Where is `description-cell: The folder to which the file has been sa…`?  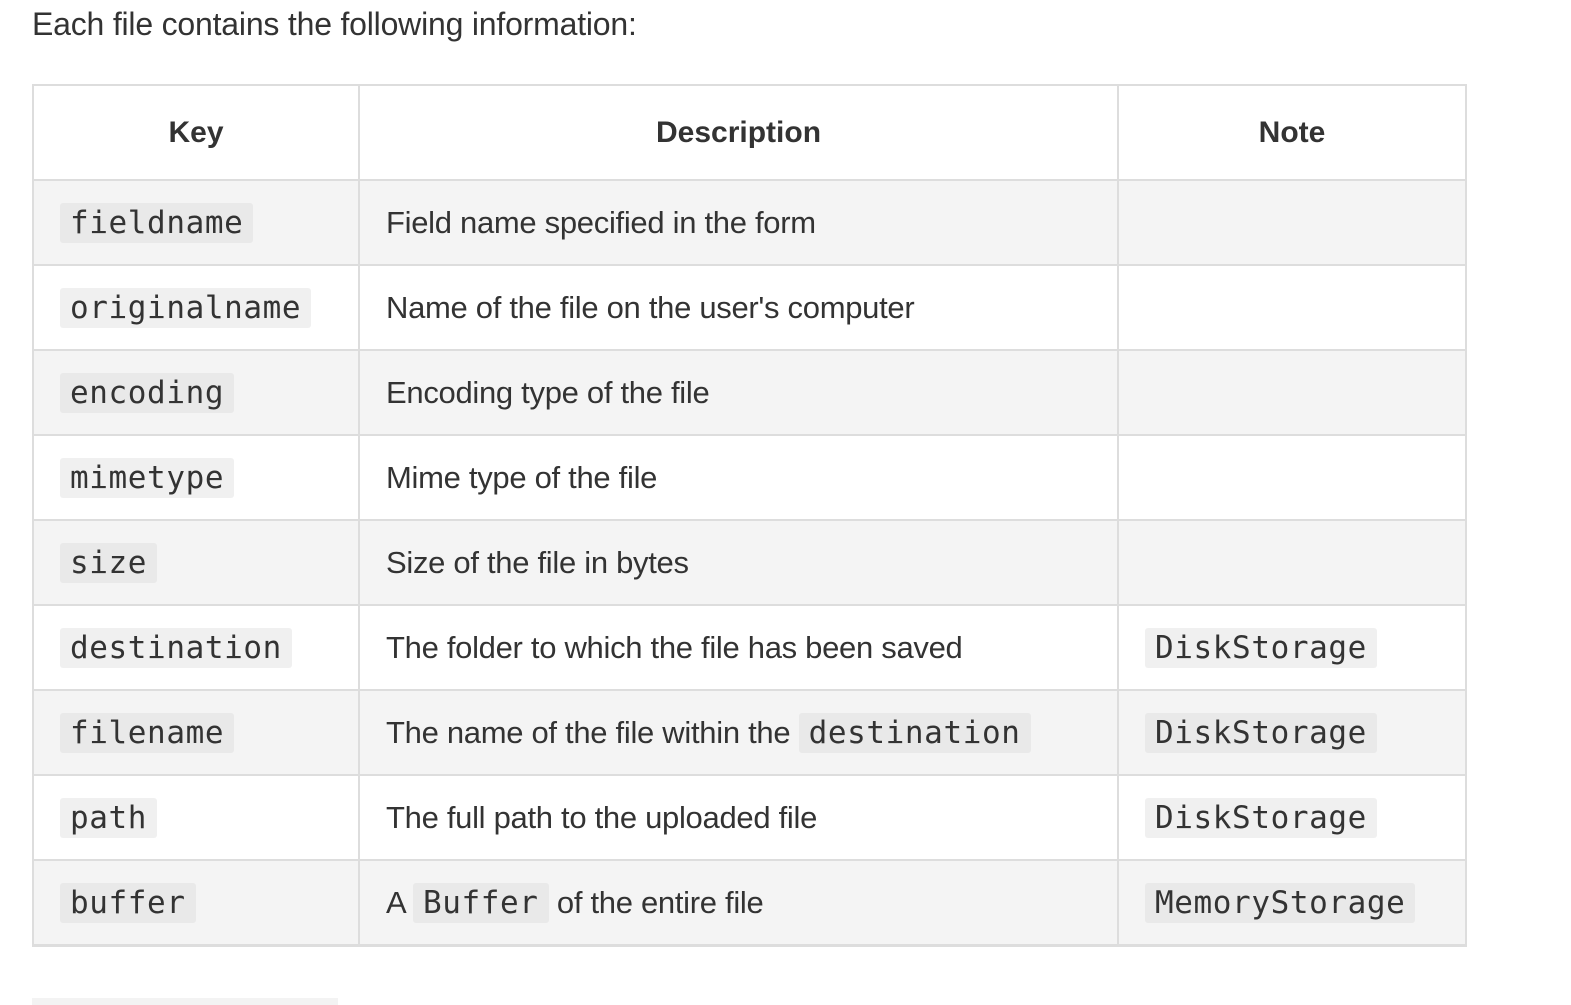
description-cell: The folder to which the file has been sa… is located at coordinates (738, 647).